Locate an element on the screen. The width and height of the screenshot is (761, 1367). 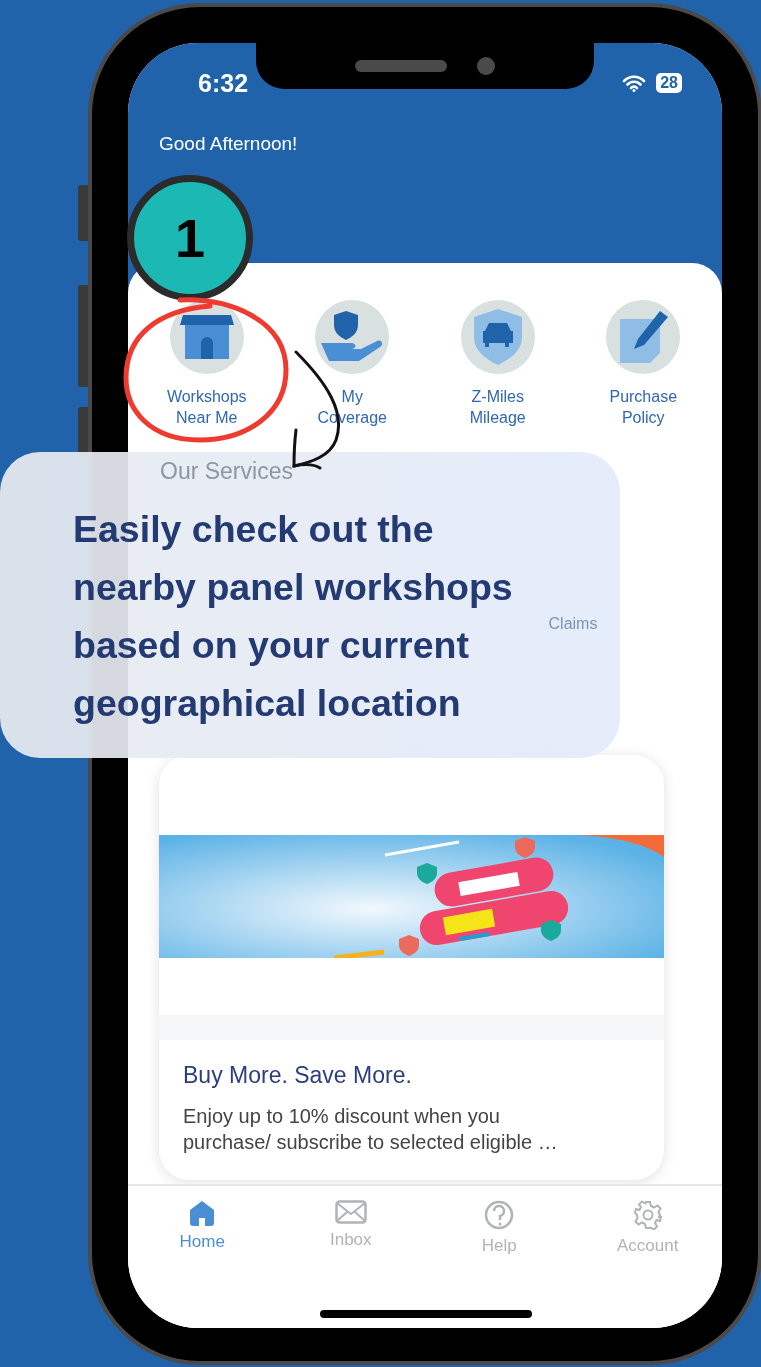
greeting-text: Good Afternoon! is located at coordinates (229, 144).